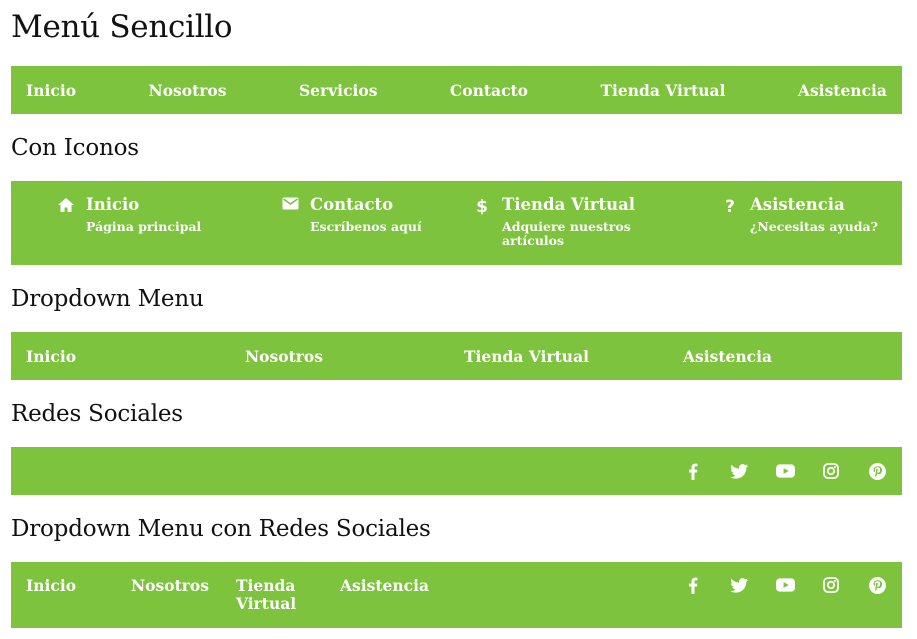  I want to click on simple-menu-item-asistencia: Asistencia, so click(842, 90).